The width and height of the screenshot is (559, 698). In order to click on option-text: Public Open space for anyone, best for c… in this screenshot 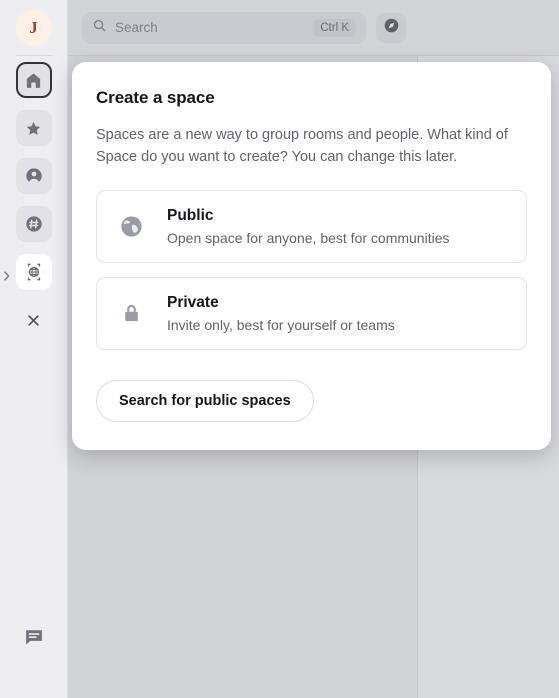, I will do `click(308, 226)`.